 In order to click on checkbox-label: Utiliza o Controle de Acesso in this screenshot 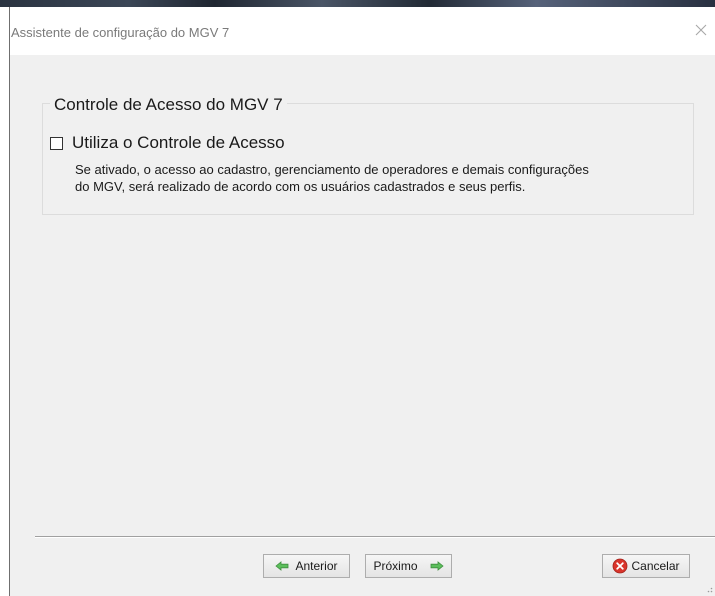, I will do `click(178, 143)`.